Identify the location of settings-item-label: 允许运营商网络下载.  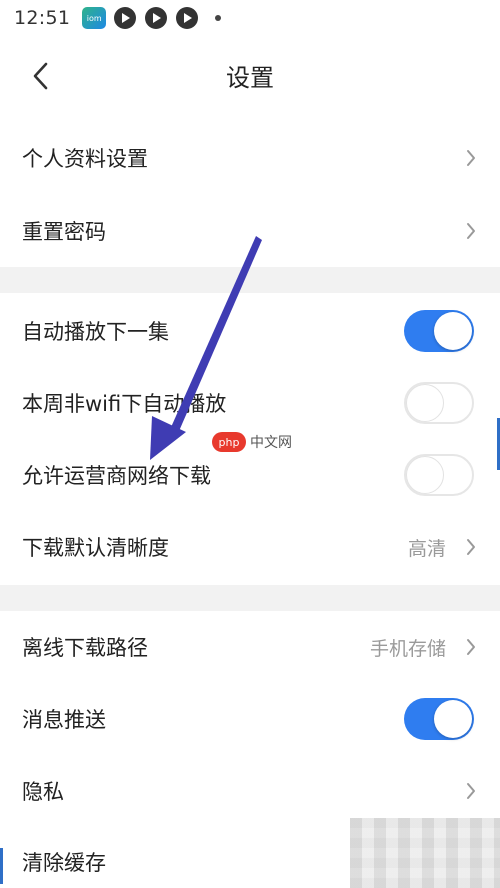
(116, 476).